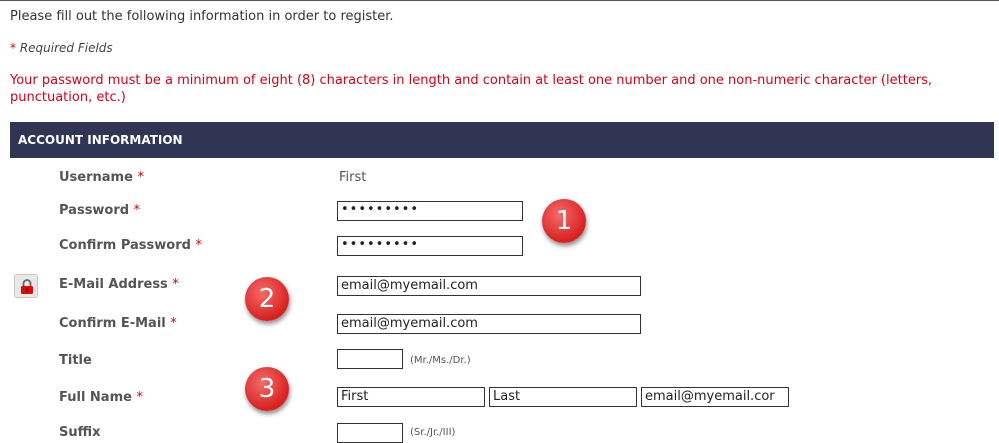  Describe the element at coordinates (113, 284) in the screenshot. I see `email-label-text: E-Mail Address` at that location.